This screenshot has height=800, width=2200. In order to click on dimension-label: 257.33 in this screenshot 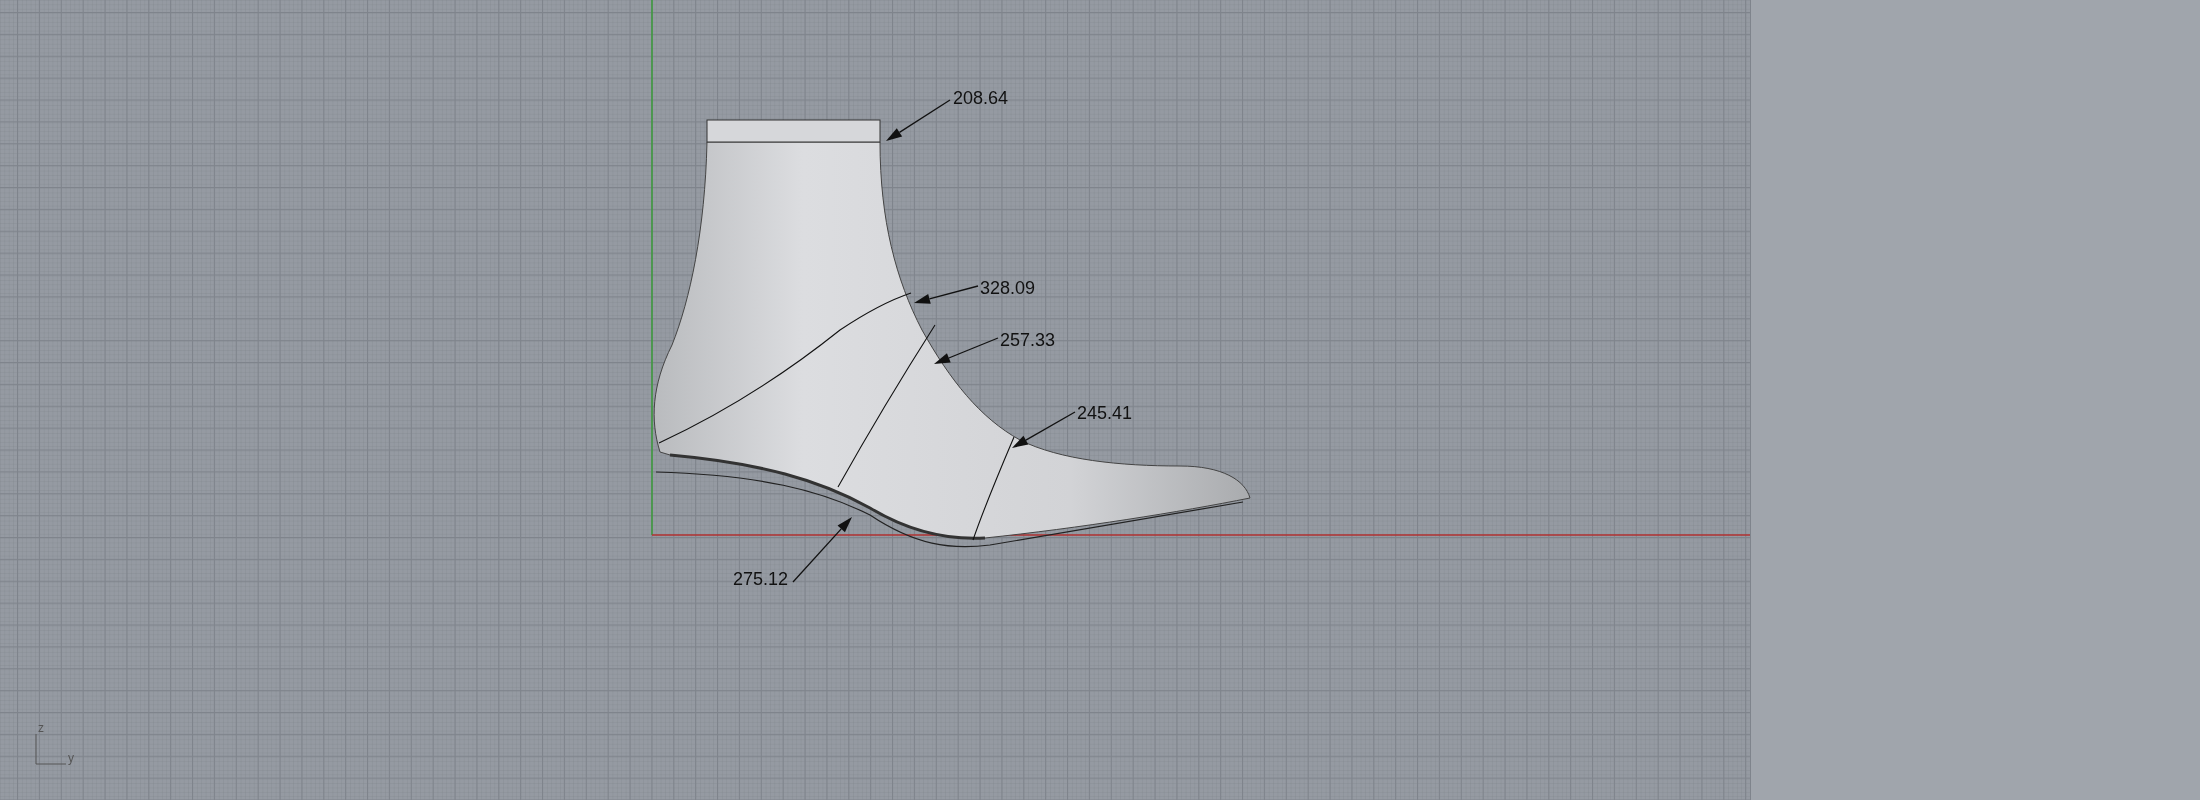, I will do `click(1028, 340)`.